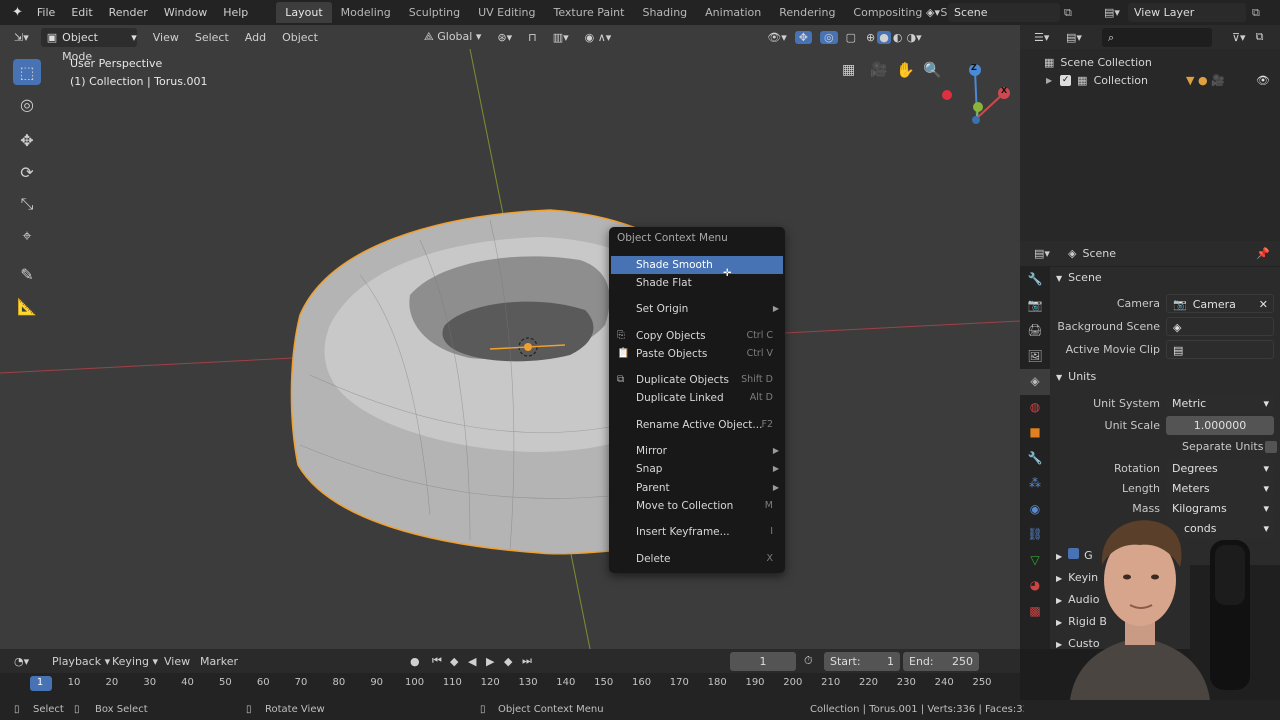  Describe the element at coordinates (1084, 37) in the screenshot. I see `display-mode-icon: ▤▾` at that location.